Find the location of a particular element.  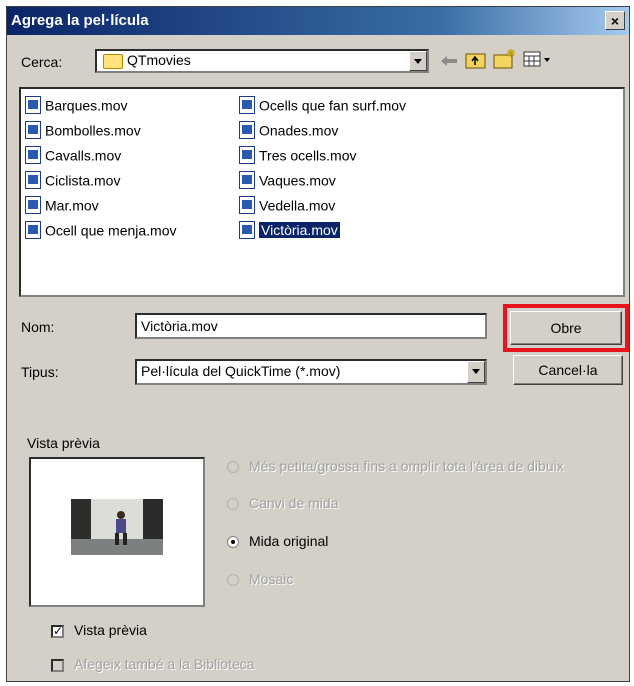

look-in-value: QTmovies is located at coordinates (159, 60).